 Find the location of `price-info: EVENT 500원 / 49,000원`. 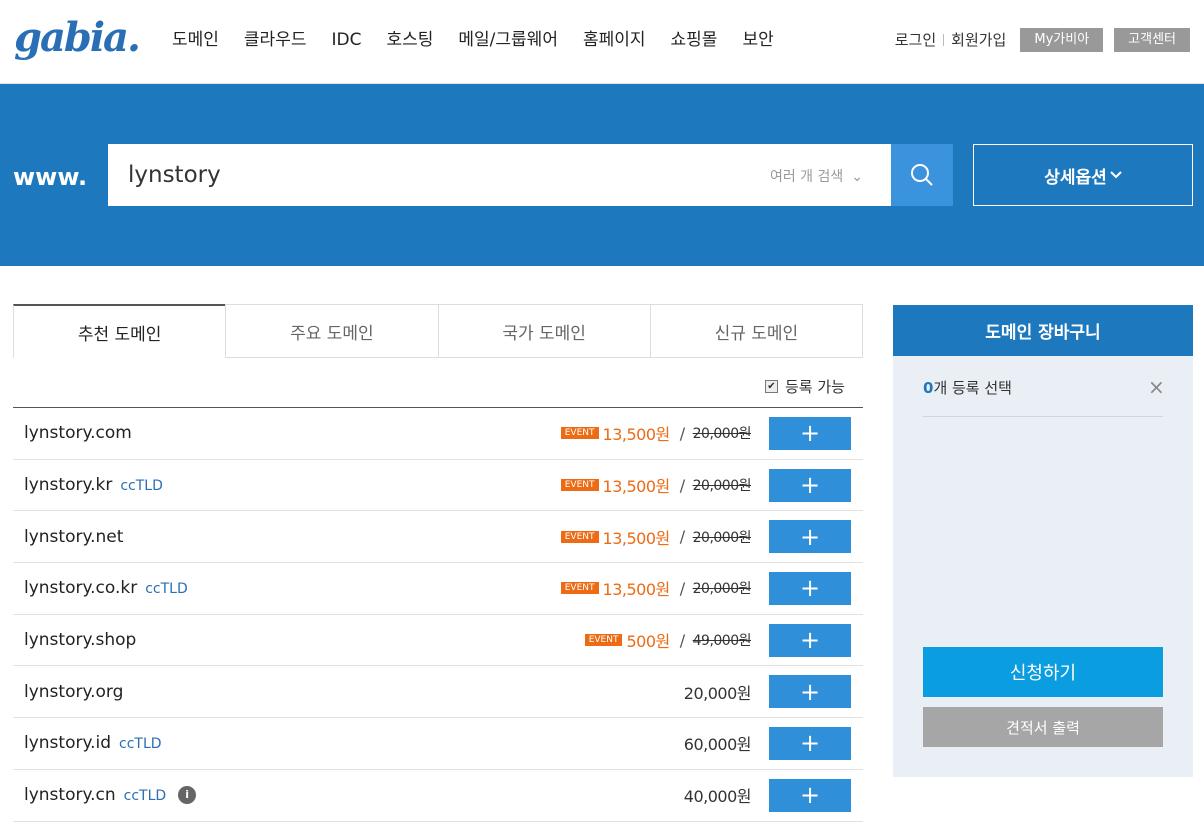

price-info: EVENT 500원 / 49,000원 is located at coordinates (668, 640).